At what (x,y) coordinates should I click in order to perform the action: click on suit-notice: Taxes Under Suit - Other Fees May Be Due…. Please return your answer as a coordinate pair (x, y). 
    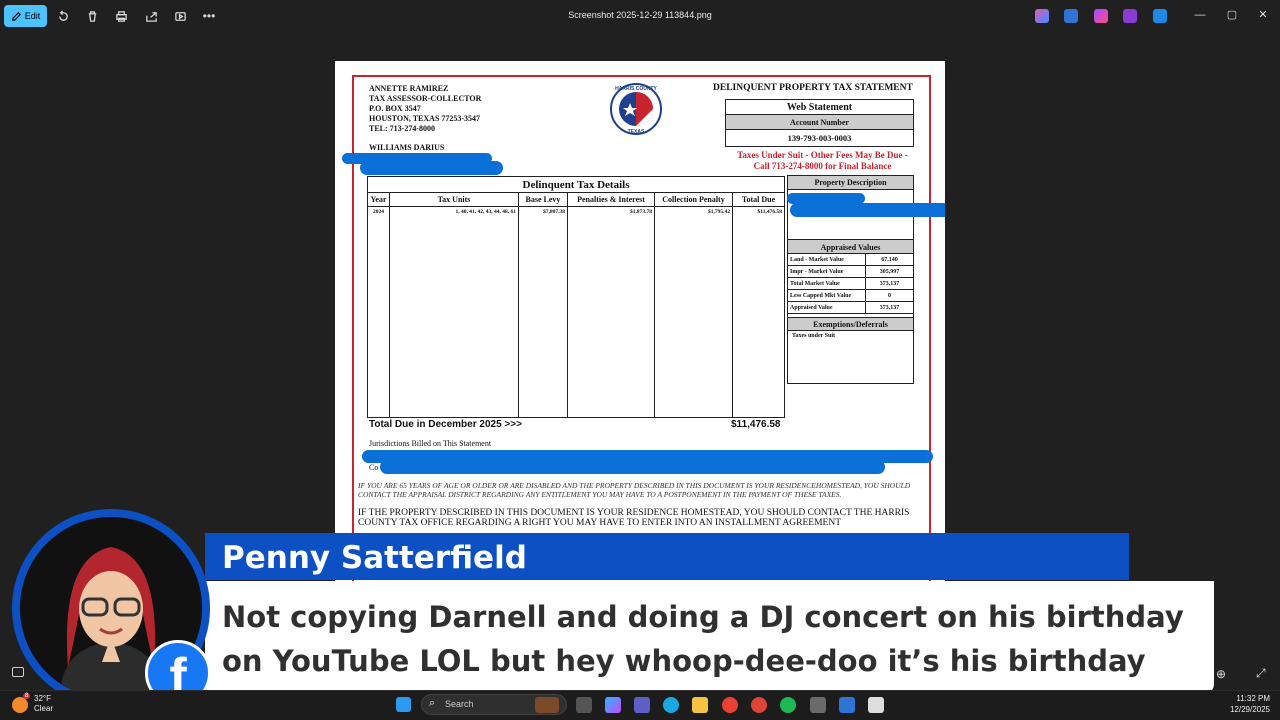
    Looking at the image, I should click on (822, 160).